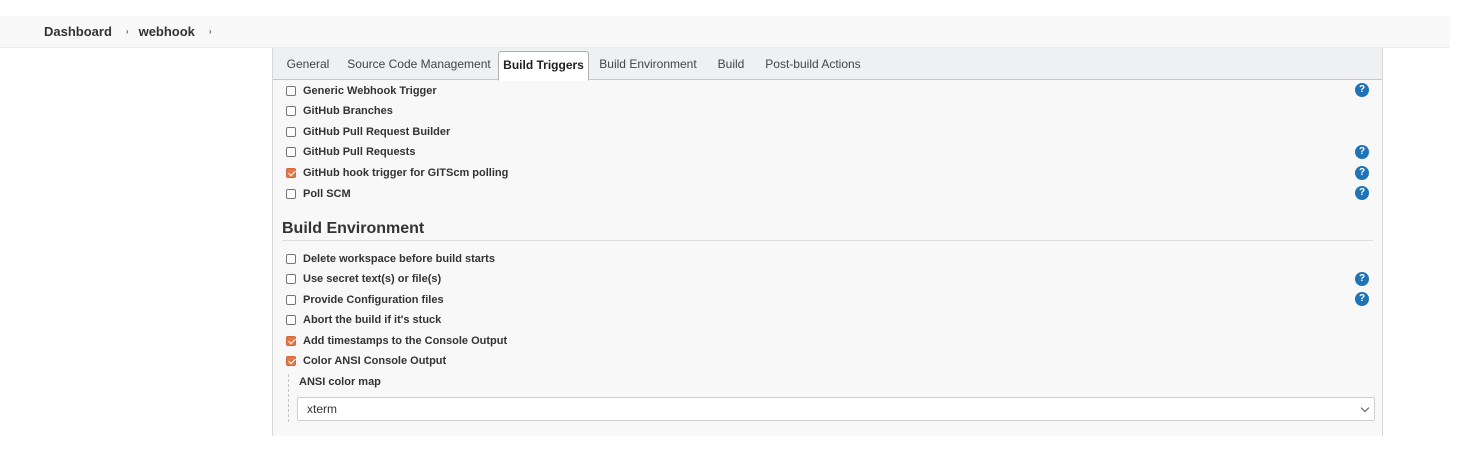 This screenshot has height=456, width=1482. Describe the element at coordinates (419, 65) in the screenshot. I see `tab-source-code-management: Source Code Management` at that location.